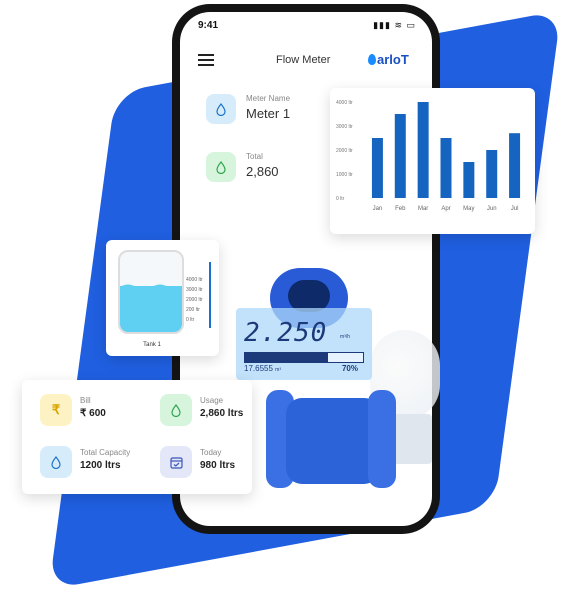 This screenshot has width=564, height=590. I want to click on flow-reading: 2.250, so click(286, 333).